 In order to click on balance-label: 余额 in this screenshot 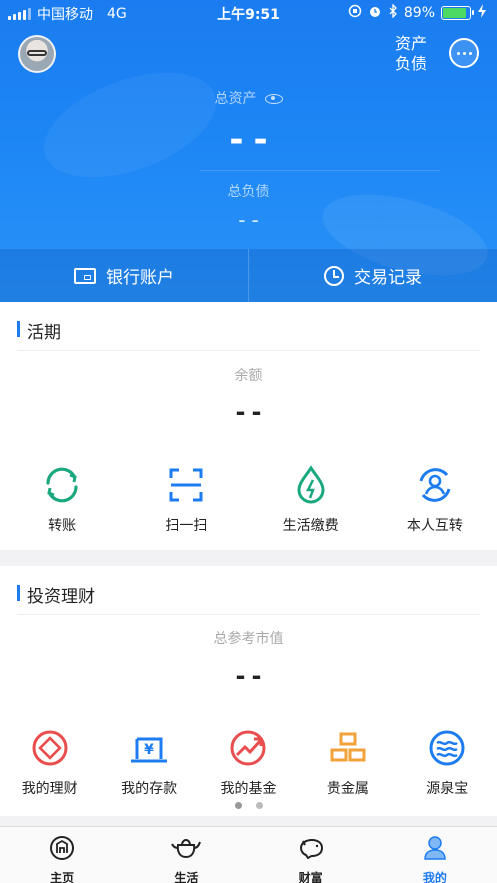, I will do `click(248, 376)`.